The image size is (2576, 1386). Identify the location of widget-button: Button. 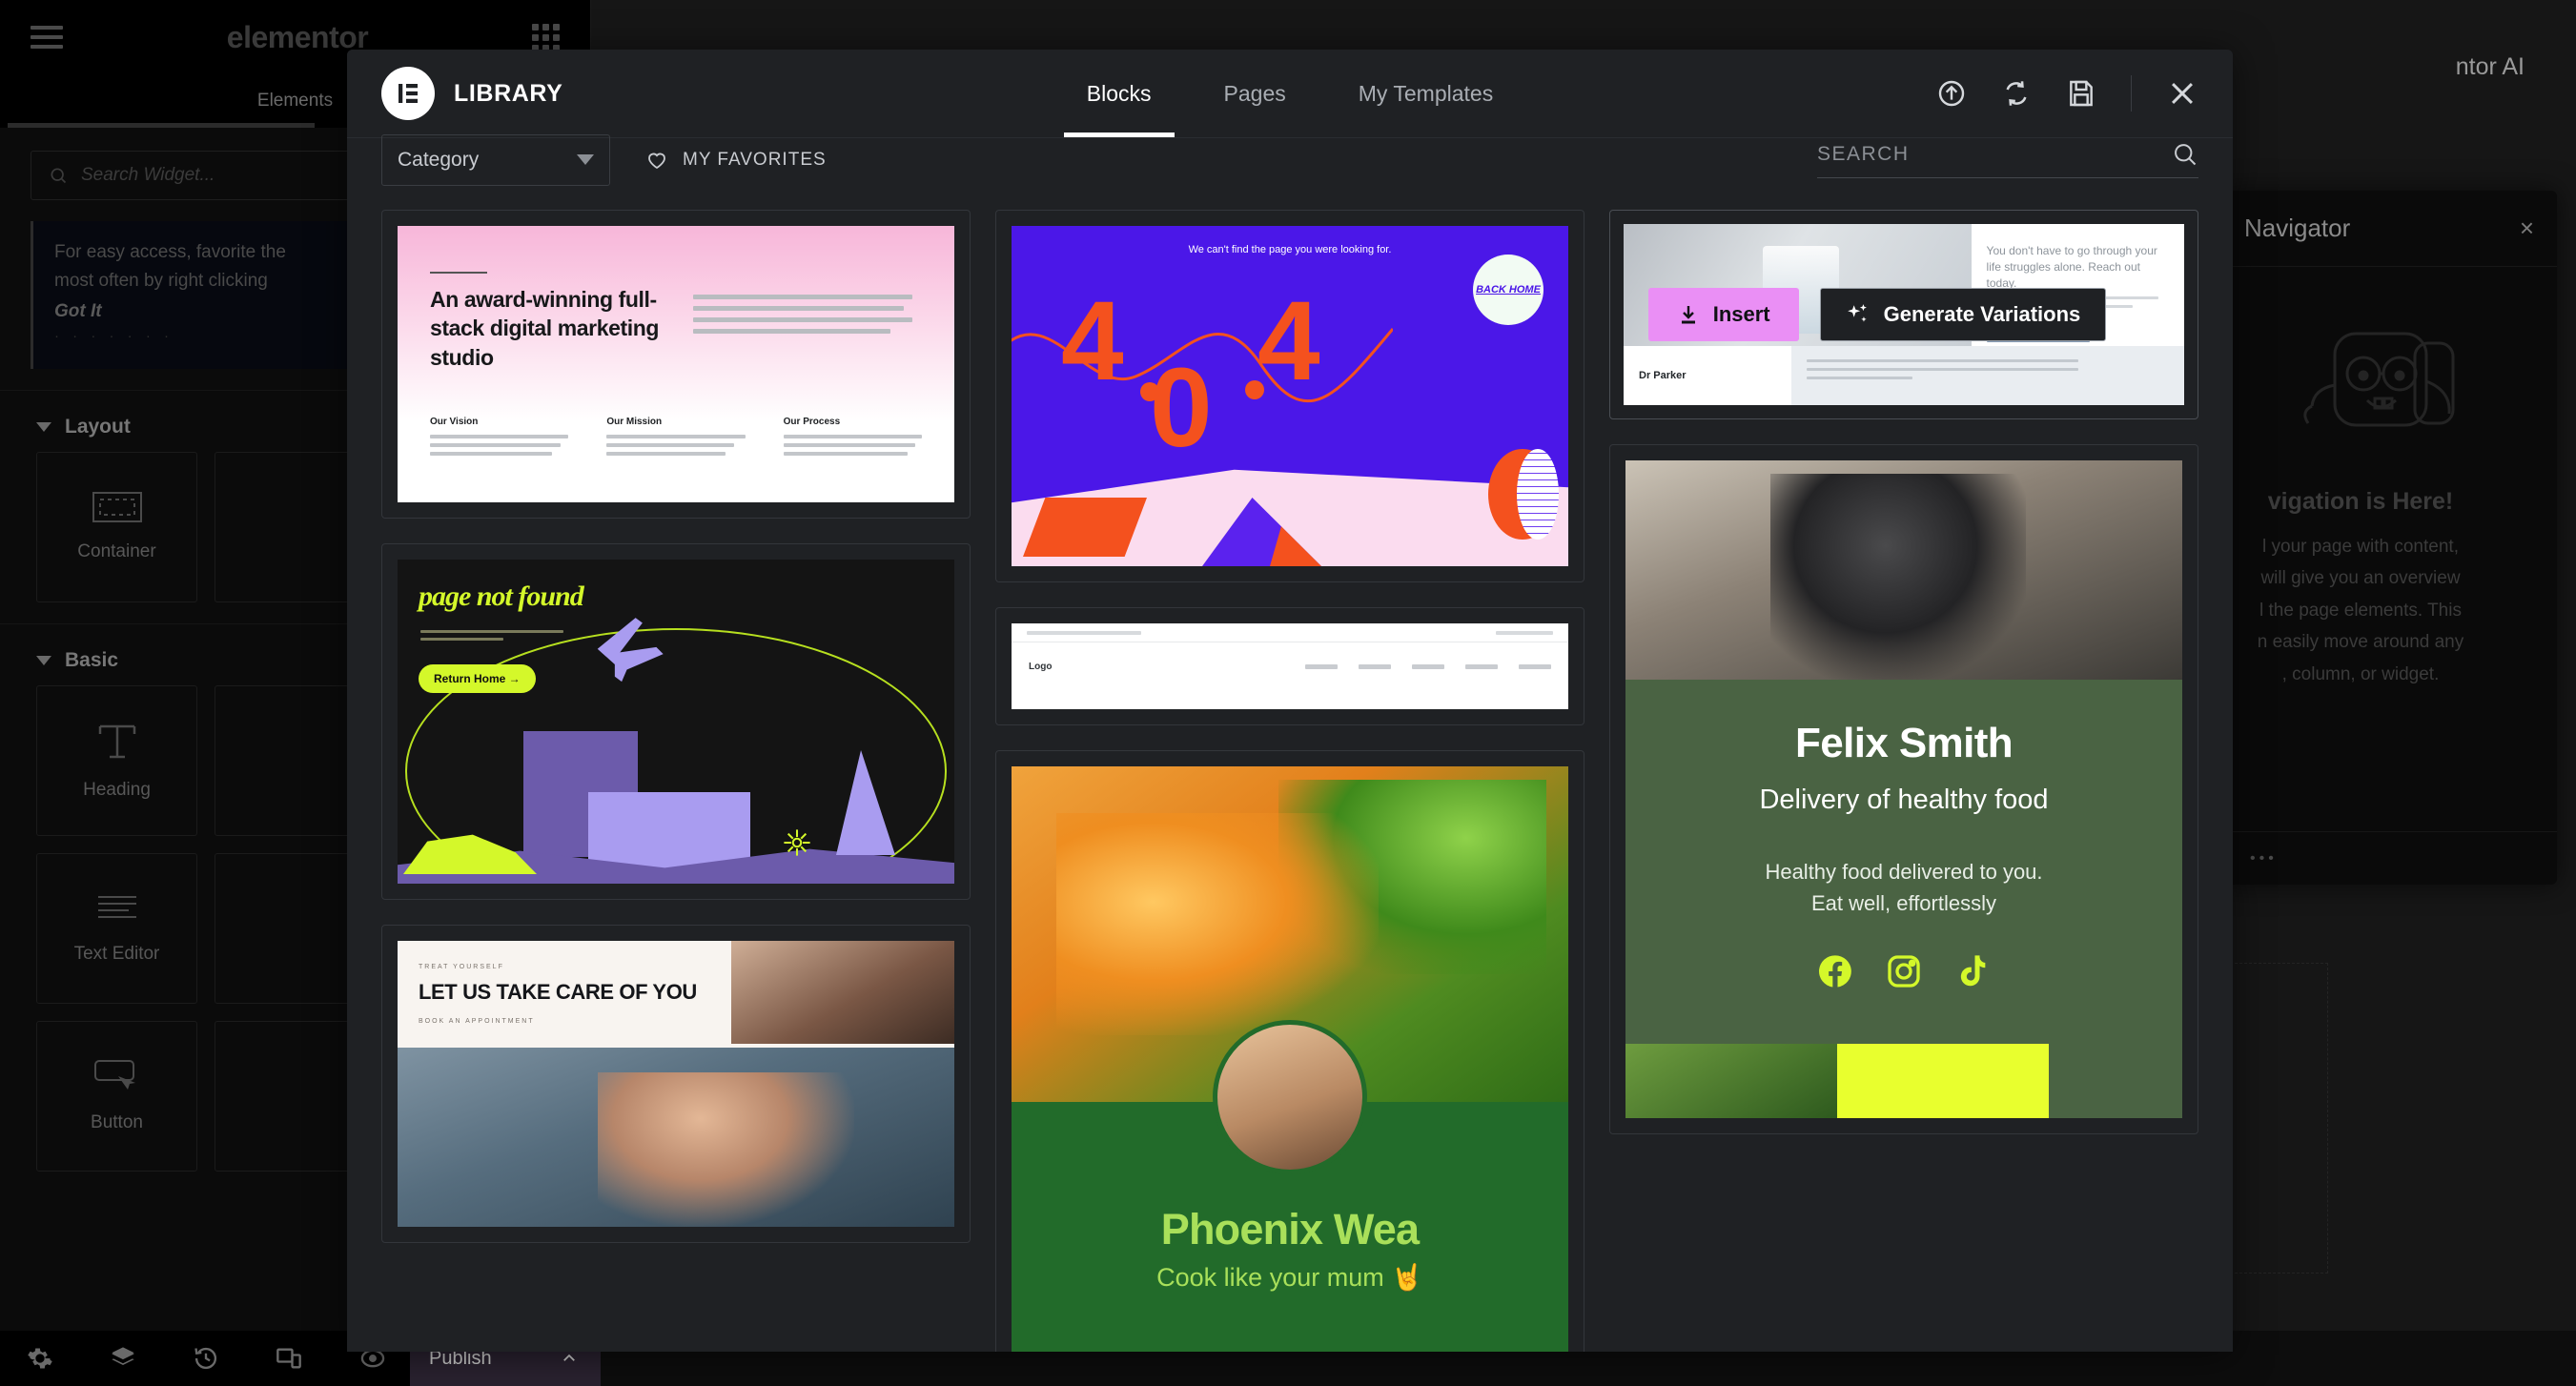
(116, 1096).